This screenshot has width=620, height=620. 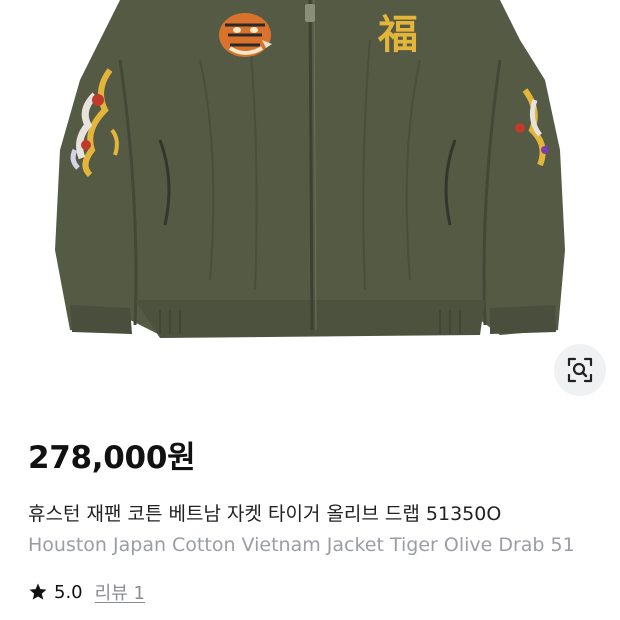 I want to click on fortune-character: 福, so click(x=397, y=34).